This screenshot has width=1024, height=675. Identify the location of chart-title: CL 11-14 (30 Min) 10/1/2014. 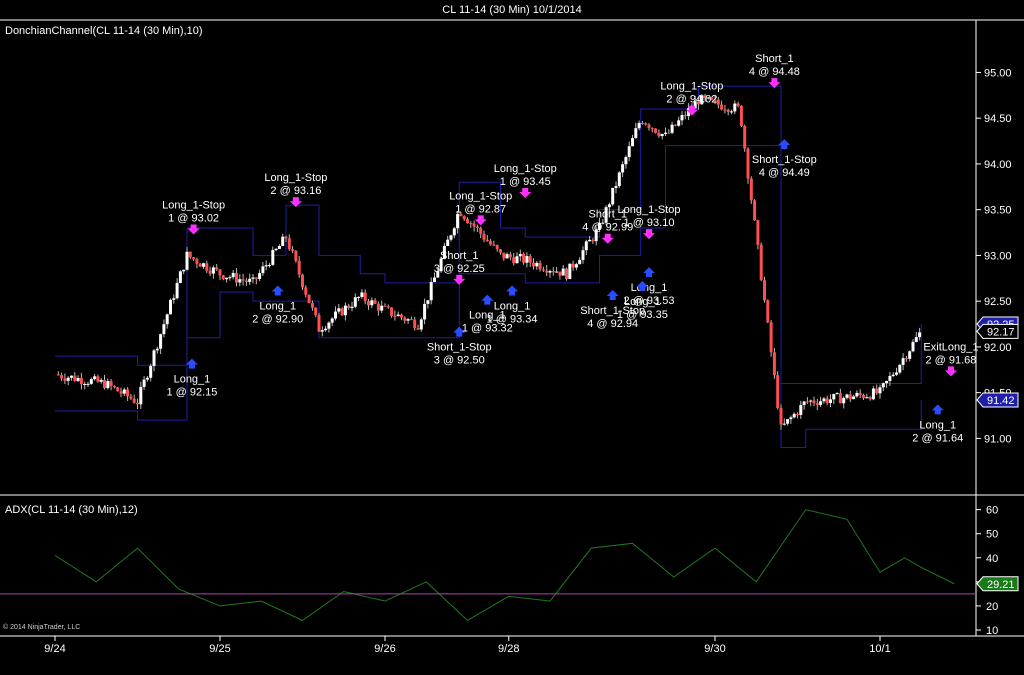
(511, 10).